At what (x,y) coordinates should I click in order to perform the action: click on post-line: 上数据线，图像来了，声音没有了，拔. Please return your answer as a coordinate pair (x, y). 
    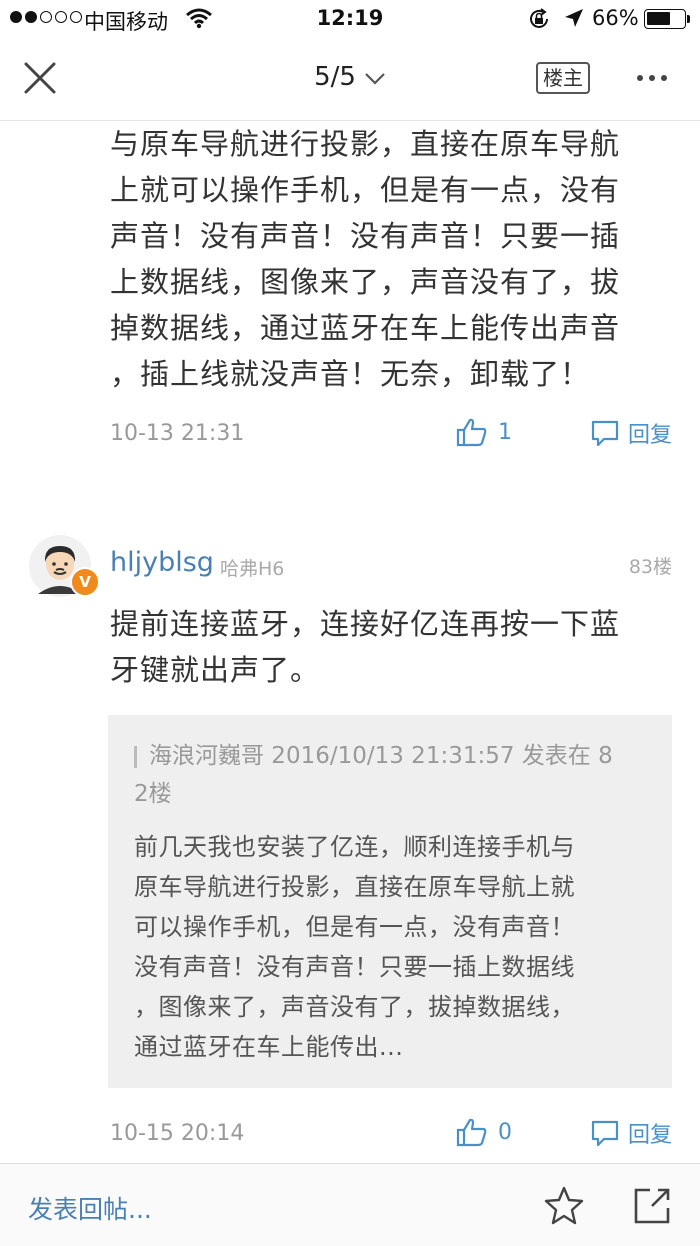
    Looking at the image, I should click on (365, 282).